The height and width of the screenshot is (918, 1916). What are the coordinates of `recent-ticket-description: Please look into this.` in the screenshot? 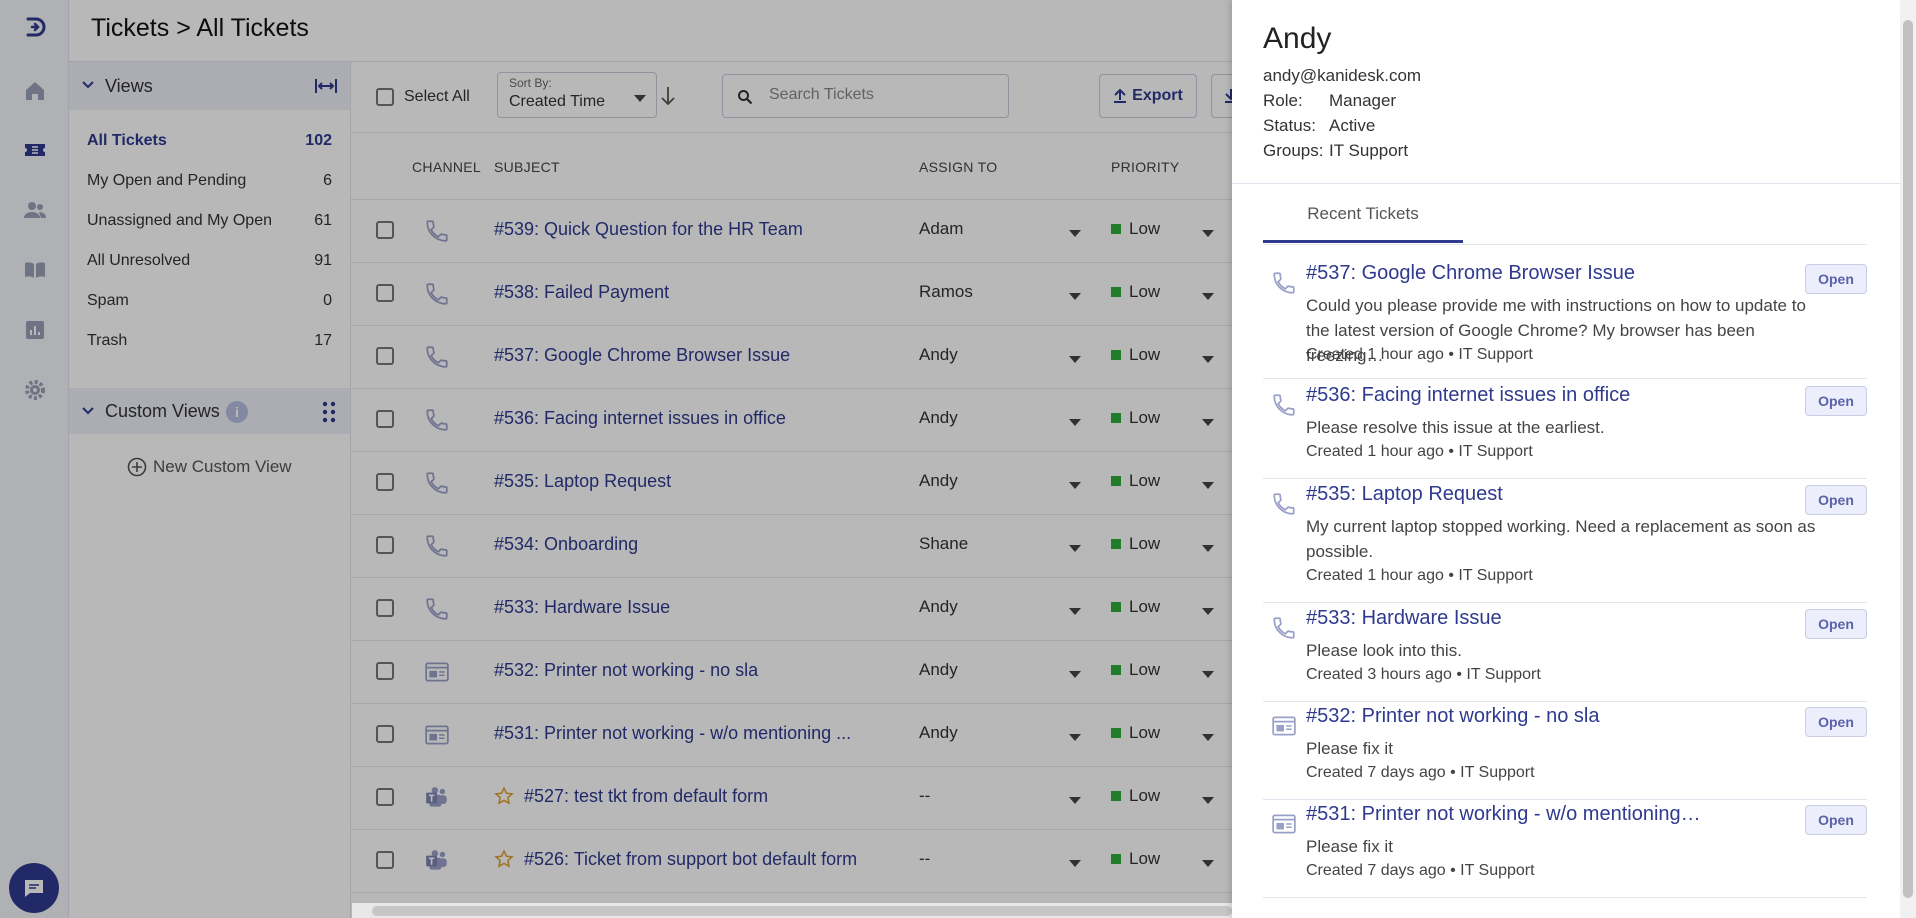 It's located at (1384, 650).